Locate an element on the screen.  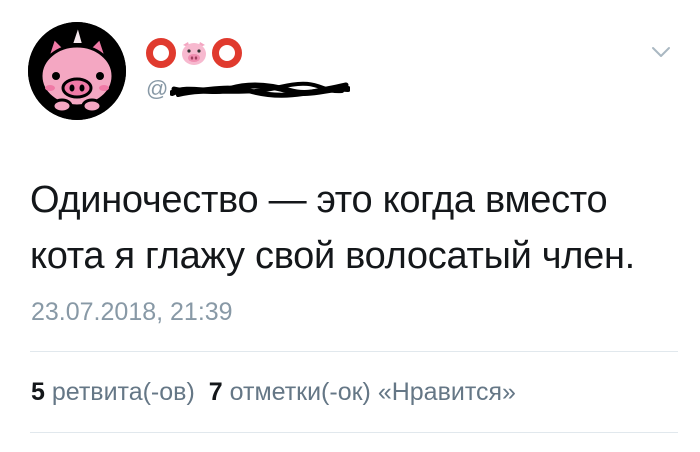
avatar is located at coordinates (77, 71).